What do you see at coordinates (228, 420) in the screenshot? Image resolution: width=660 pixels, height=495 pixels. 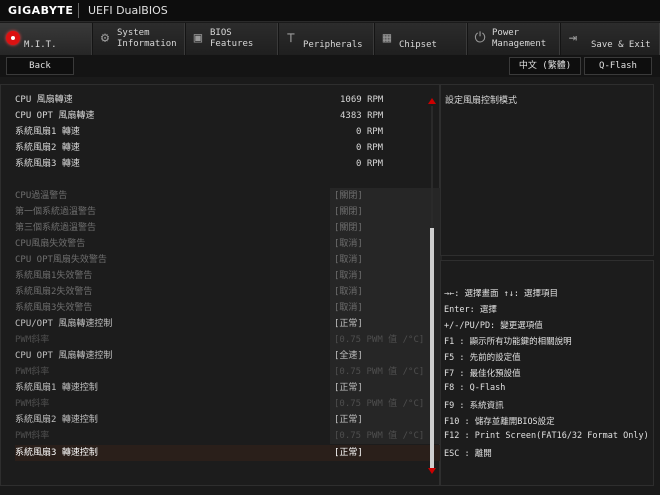 I see `setting-row: 系統風扇2 轉速控制 [正常]` at bounding box center [228, 420].